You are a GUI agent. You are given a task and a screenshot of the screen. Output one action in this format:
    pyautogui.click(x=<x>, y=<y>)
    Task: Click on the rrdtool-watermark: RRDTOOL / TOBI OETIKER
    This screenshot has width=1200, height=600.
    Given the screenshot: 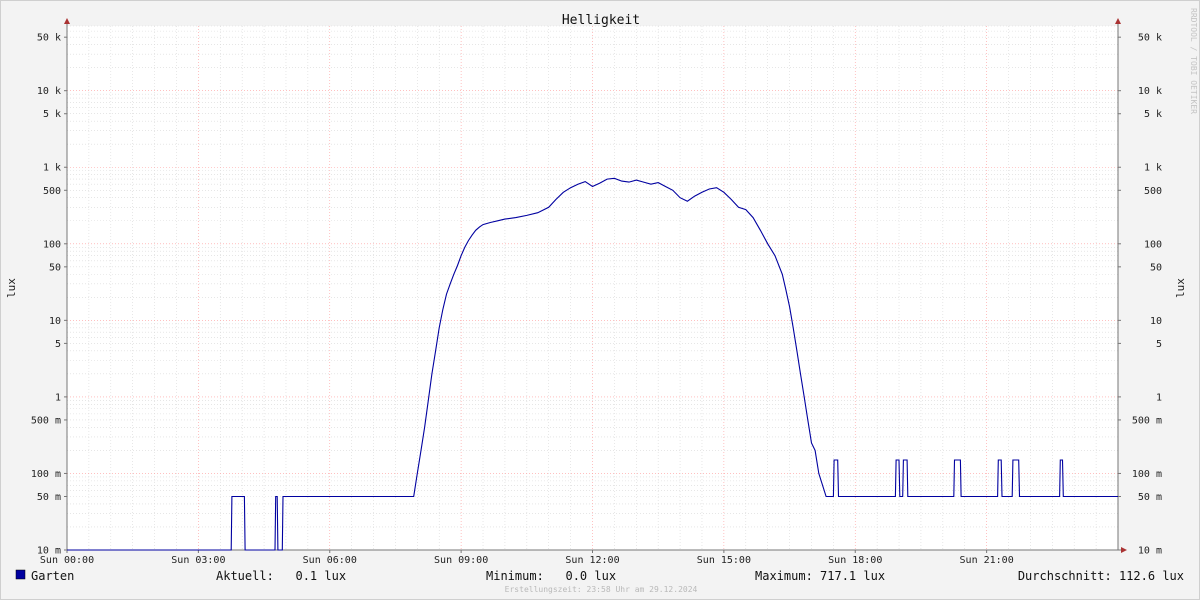 What is the action you would take?
    pyautogui.click(x=1193, y=61)
    